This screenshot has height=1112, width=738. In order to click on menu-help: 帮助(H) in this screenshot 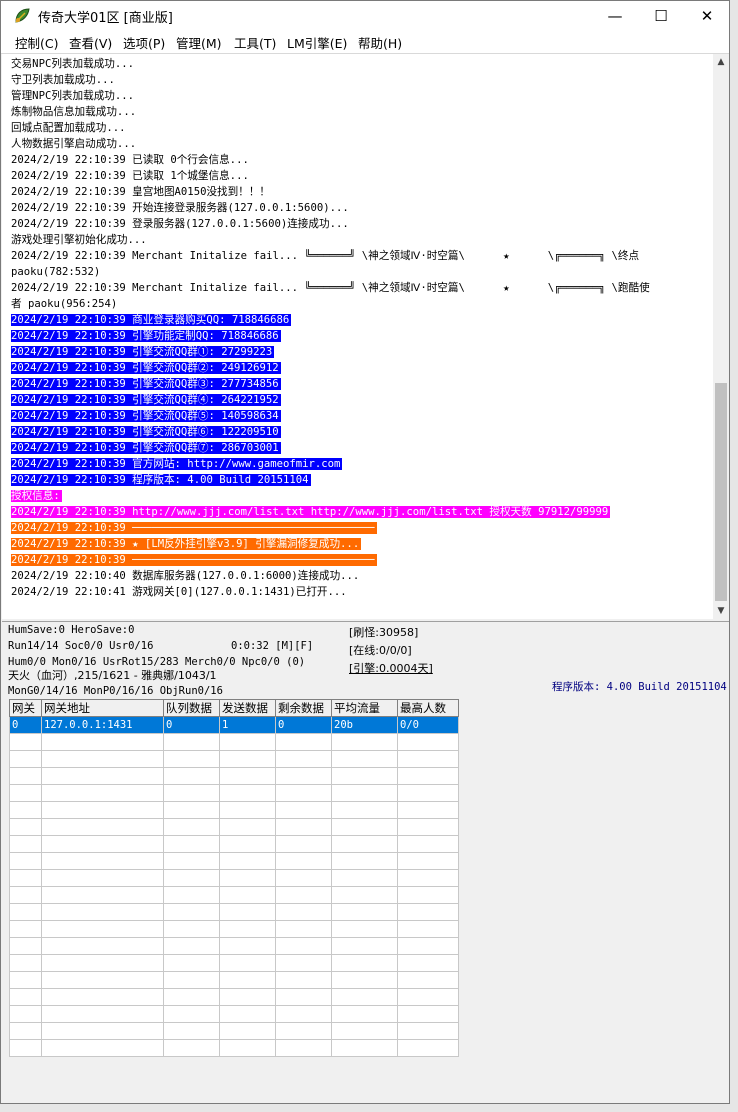, I will do `click(380, 42)`.